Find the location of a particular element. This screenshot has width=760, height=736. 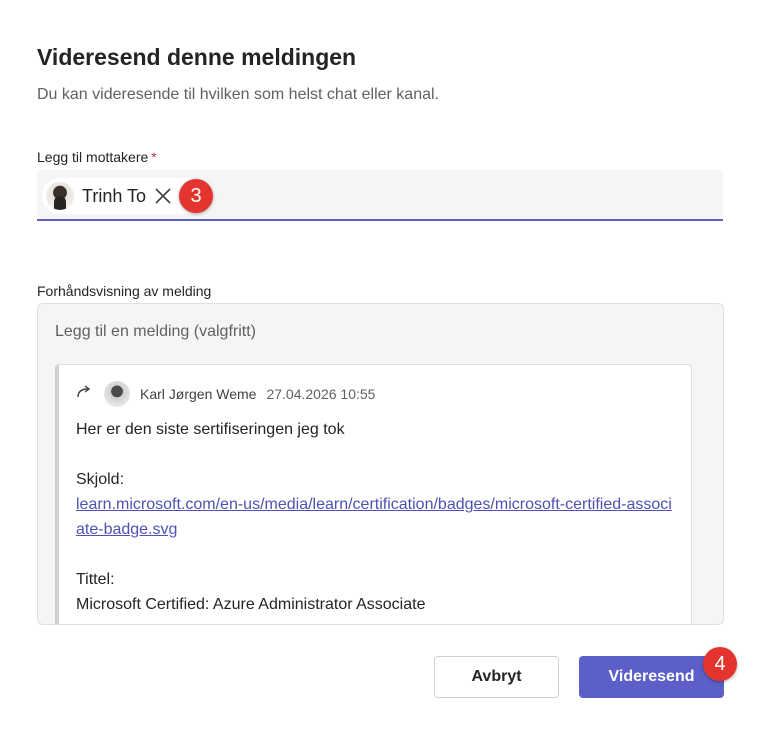

step-badge-4: 4 is located at coordinates (720, 664).